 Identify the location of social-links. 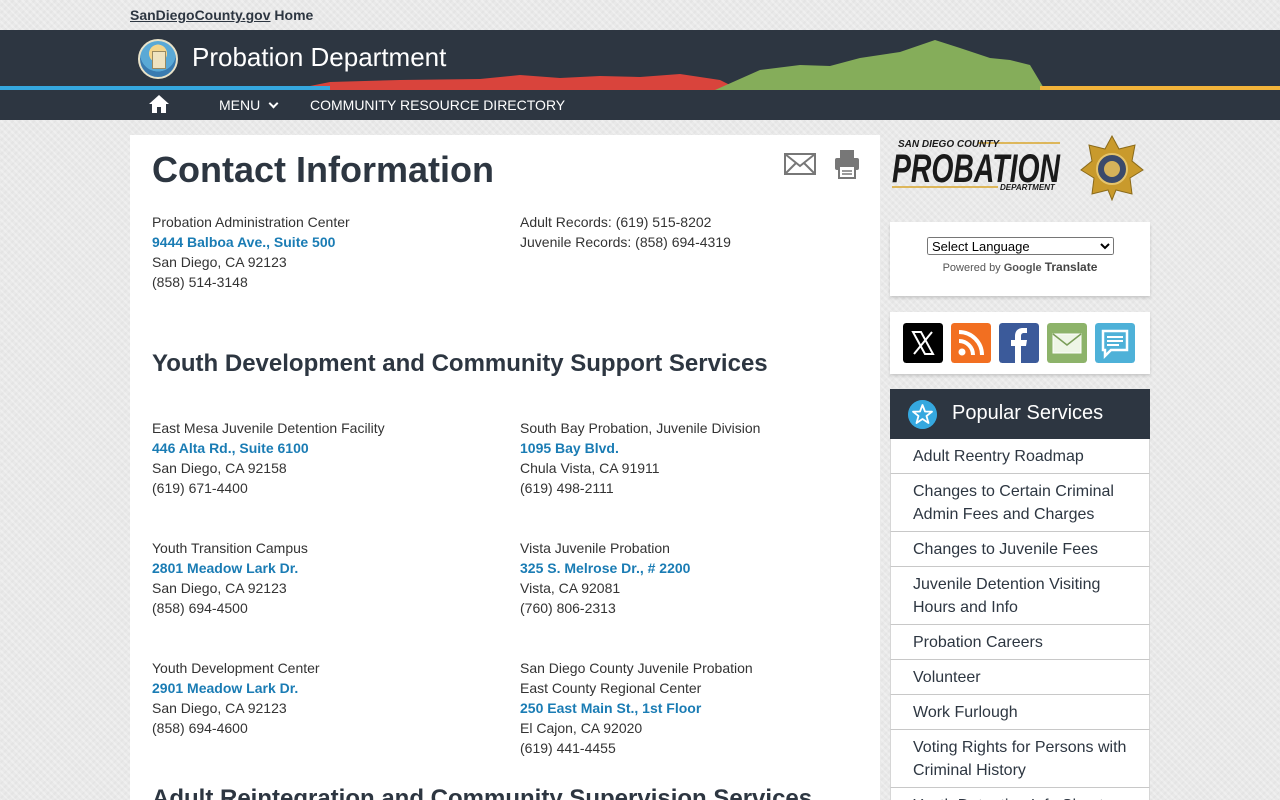
(1020, 343).